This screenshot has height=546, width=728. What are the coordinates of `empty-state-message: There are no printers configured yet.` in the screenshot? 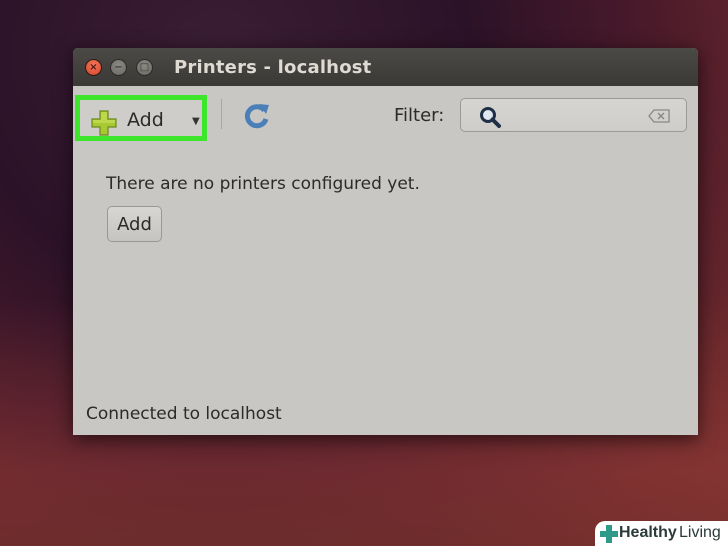 It's located at (263, 184).